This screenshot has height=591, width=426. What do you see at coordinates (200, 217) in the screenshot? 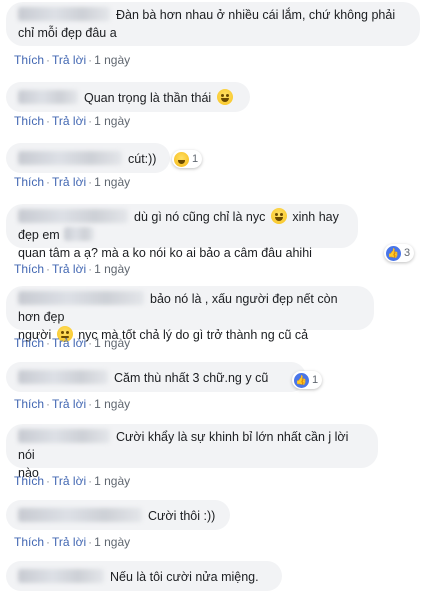
I see `comment-text: dù gì nó cũng chỉ là nyc` at bounding box center [200, 217].